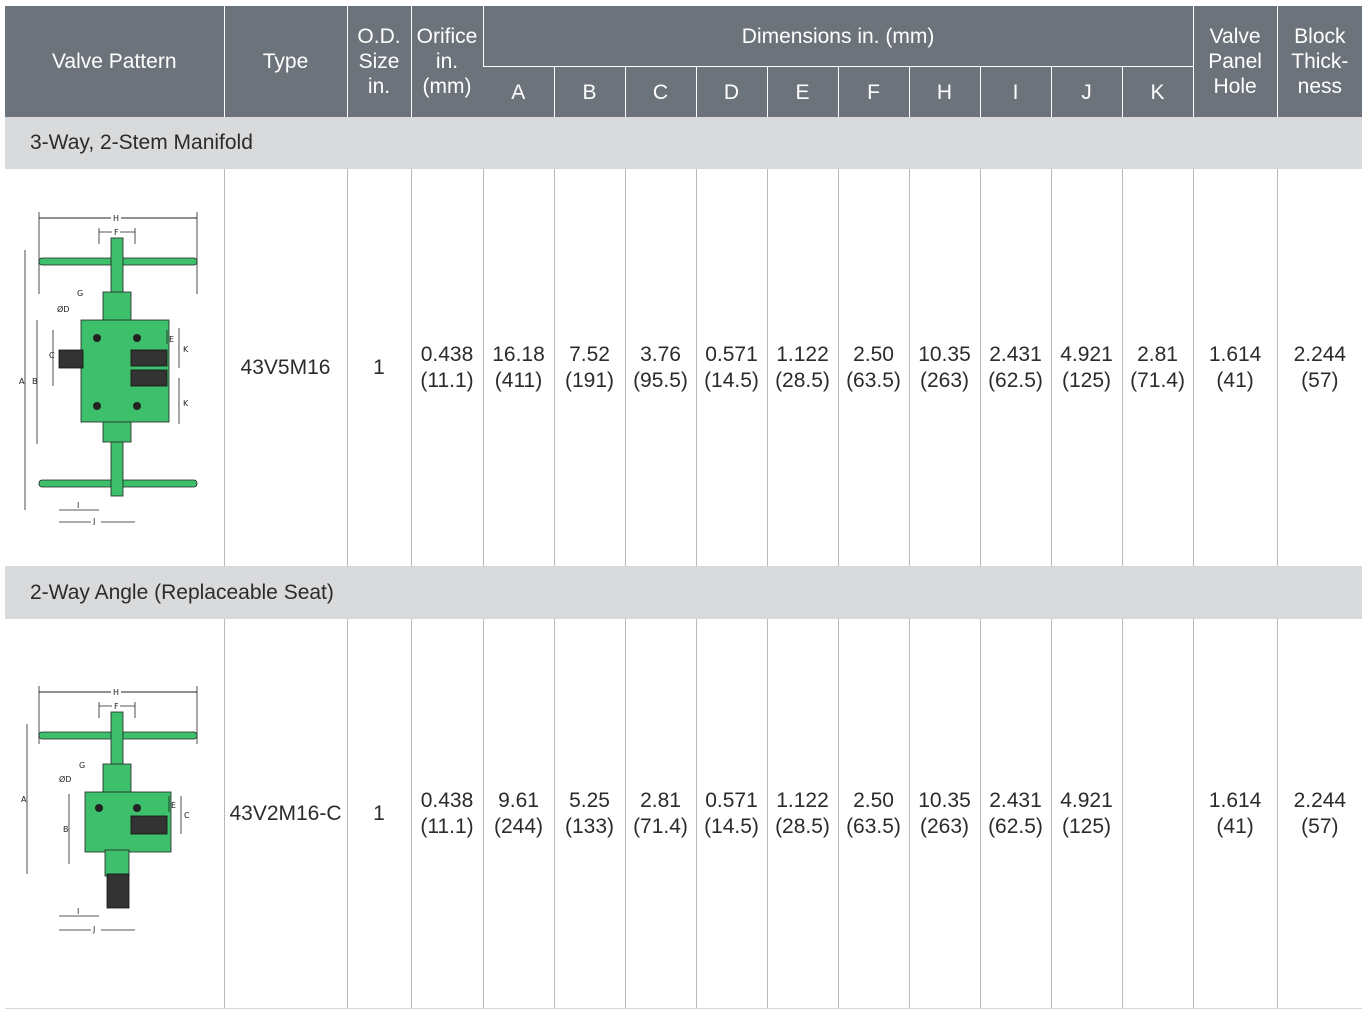  What do you see at coordinates (285, 368) in the screenshot?
I see `type-cell: 43V5M16` at bounding box center [285, 368].